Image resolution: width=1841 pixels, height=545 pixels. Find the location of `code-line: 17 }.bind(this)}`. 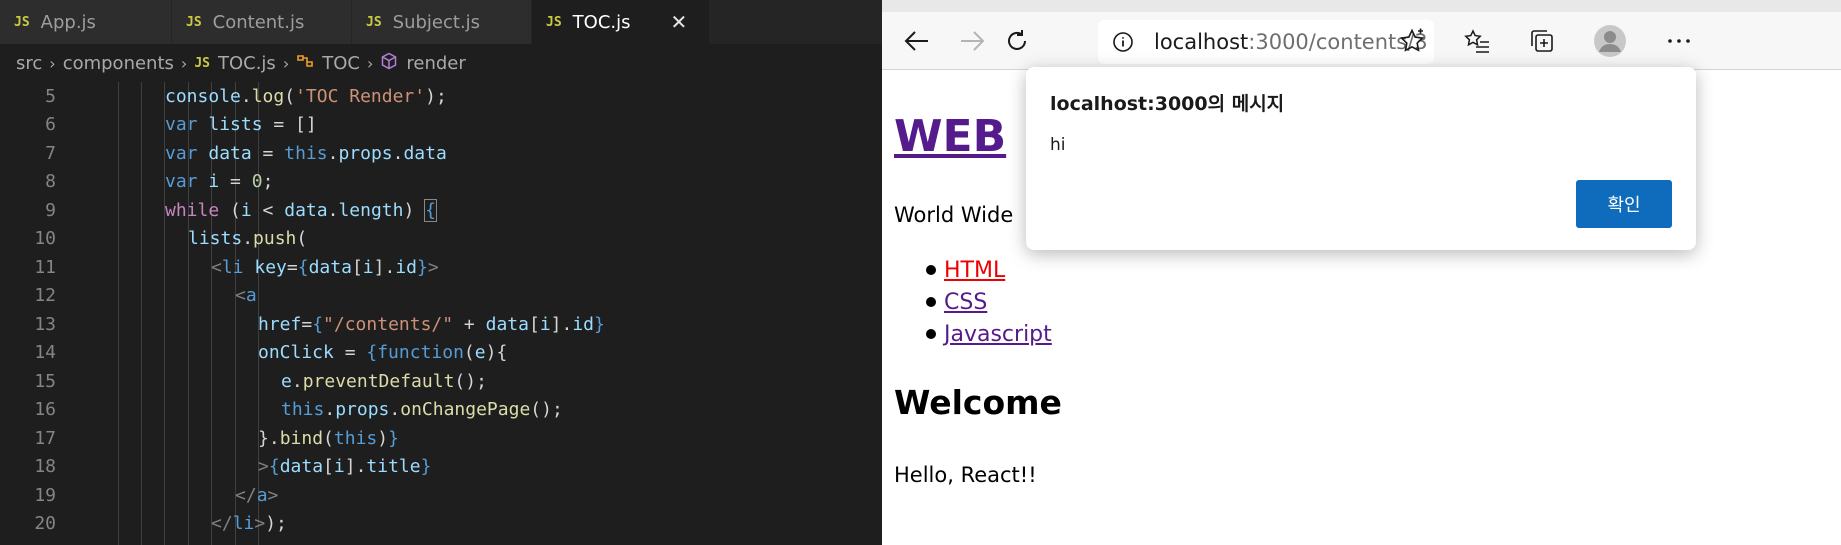

code-line: 17 }.bind(this)} is located at coordinates (441, 438).